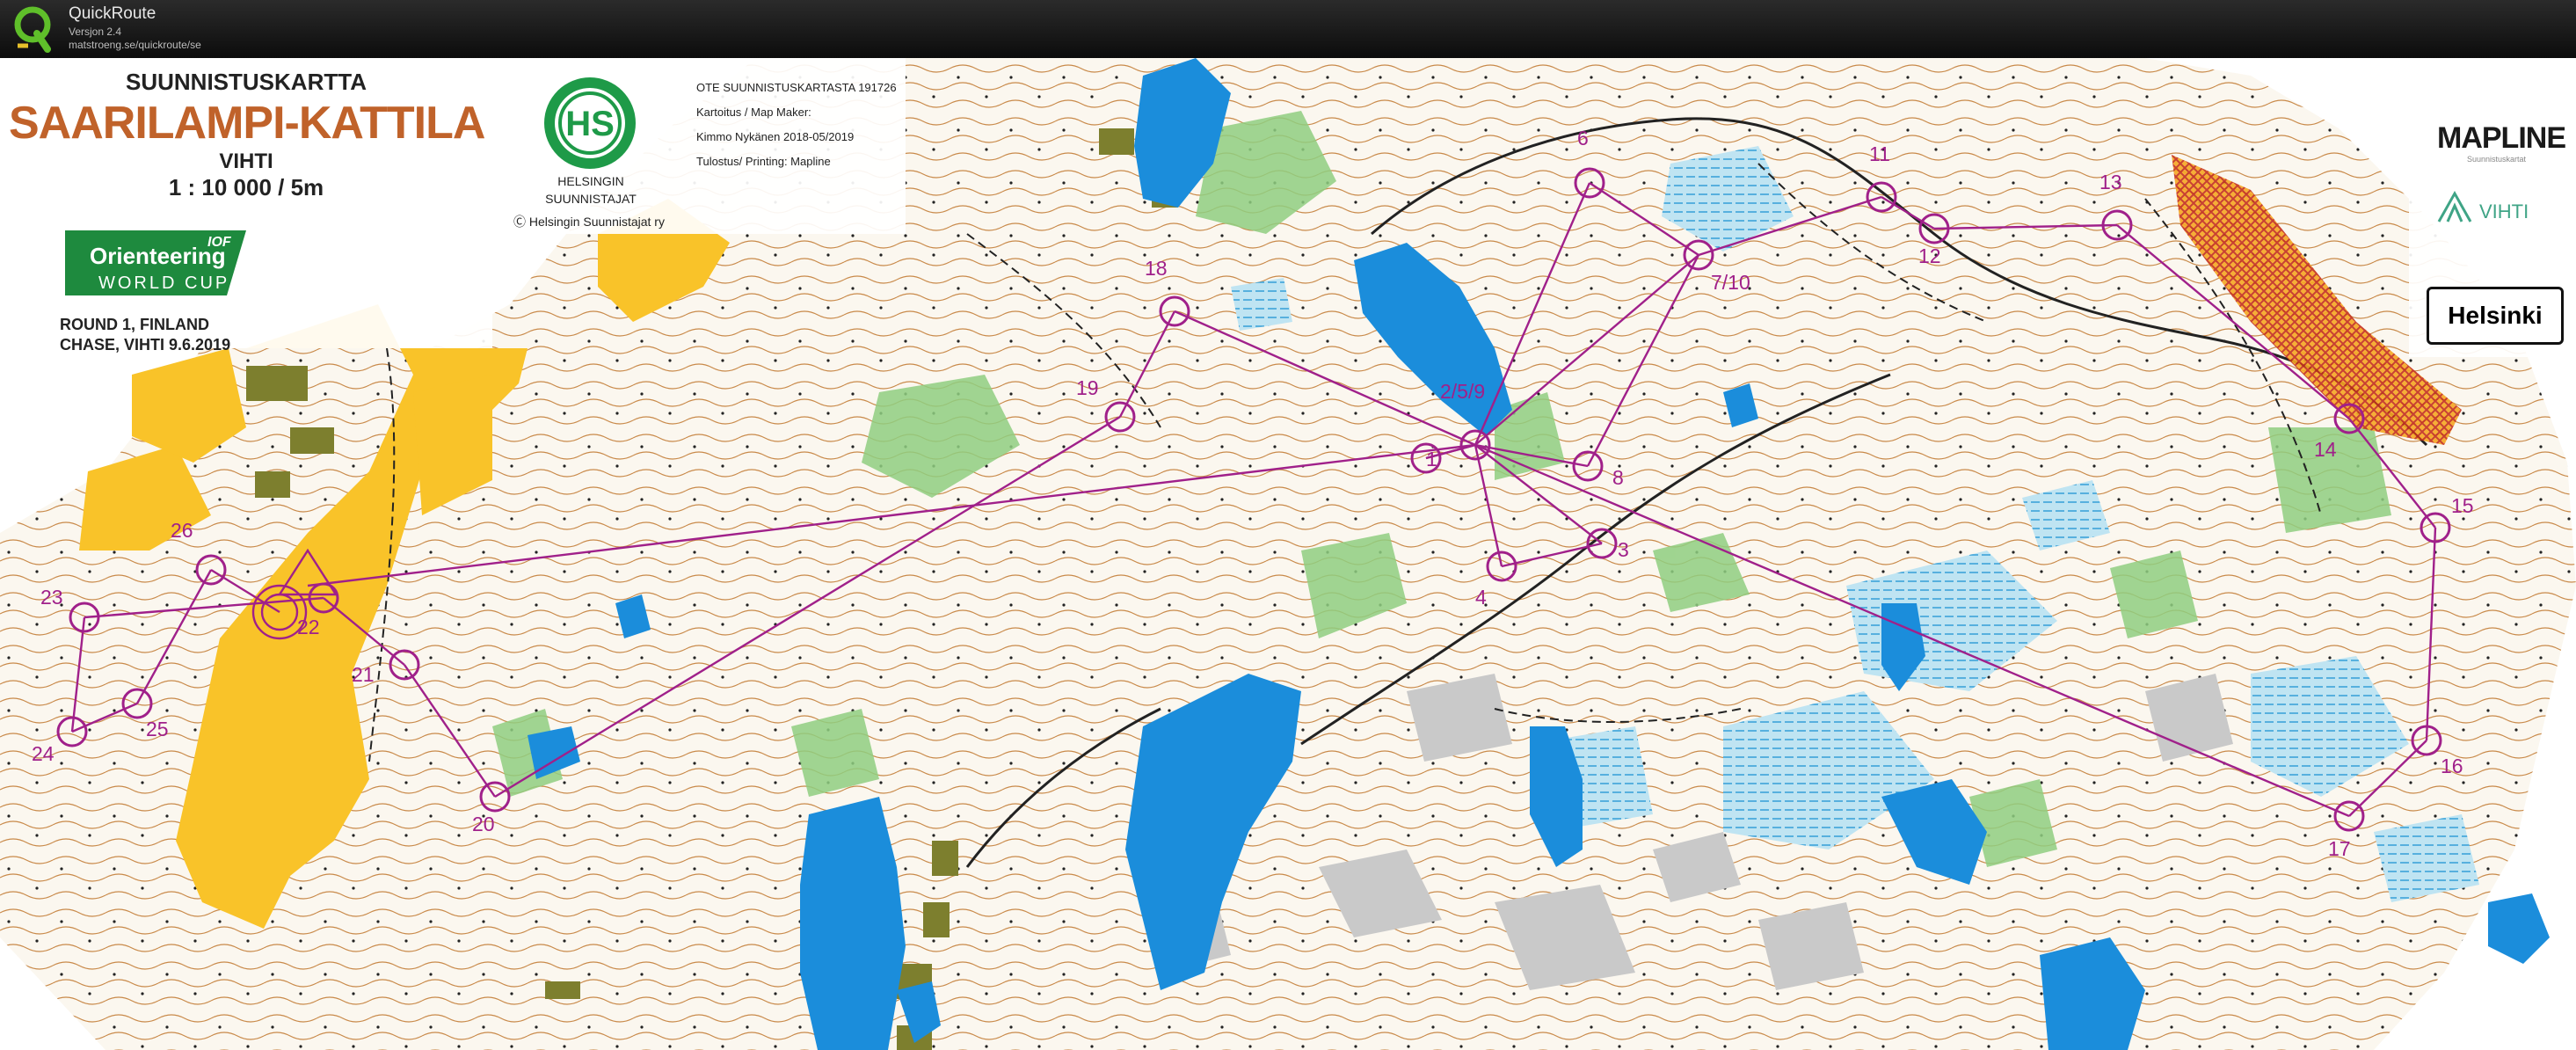 This screenshot has height=1050, width=2576. I want to click on event-line1: ROUND 1, FINLAND, so click(134, 325).